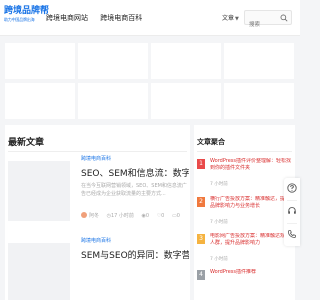 This screenshot has height=300, width=320. What do you see at coordinates (201, 239) in the screenshot?
I see `rank-badge: 3` at bounding box center [201, 239].